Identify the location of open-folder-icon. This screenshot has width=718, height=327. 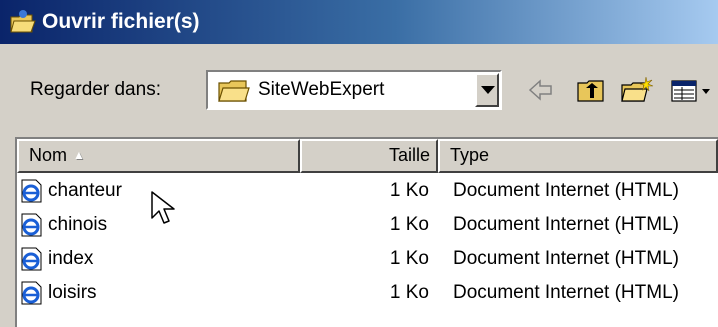
(23, 21).